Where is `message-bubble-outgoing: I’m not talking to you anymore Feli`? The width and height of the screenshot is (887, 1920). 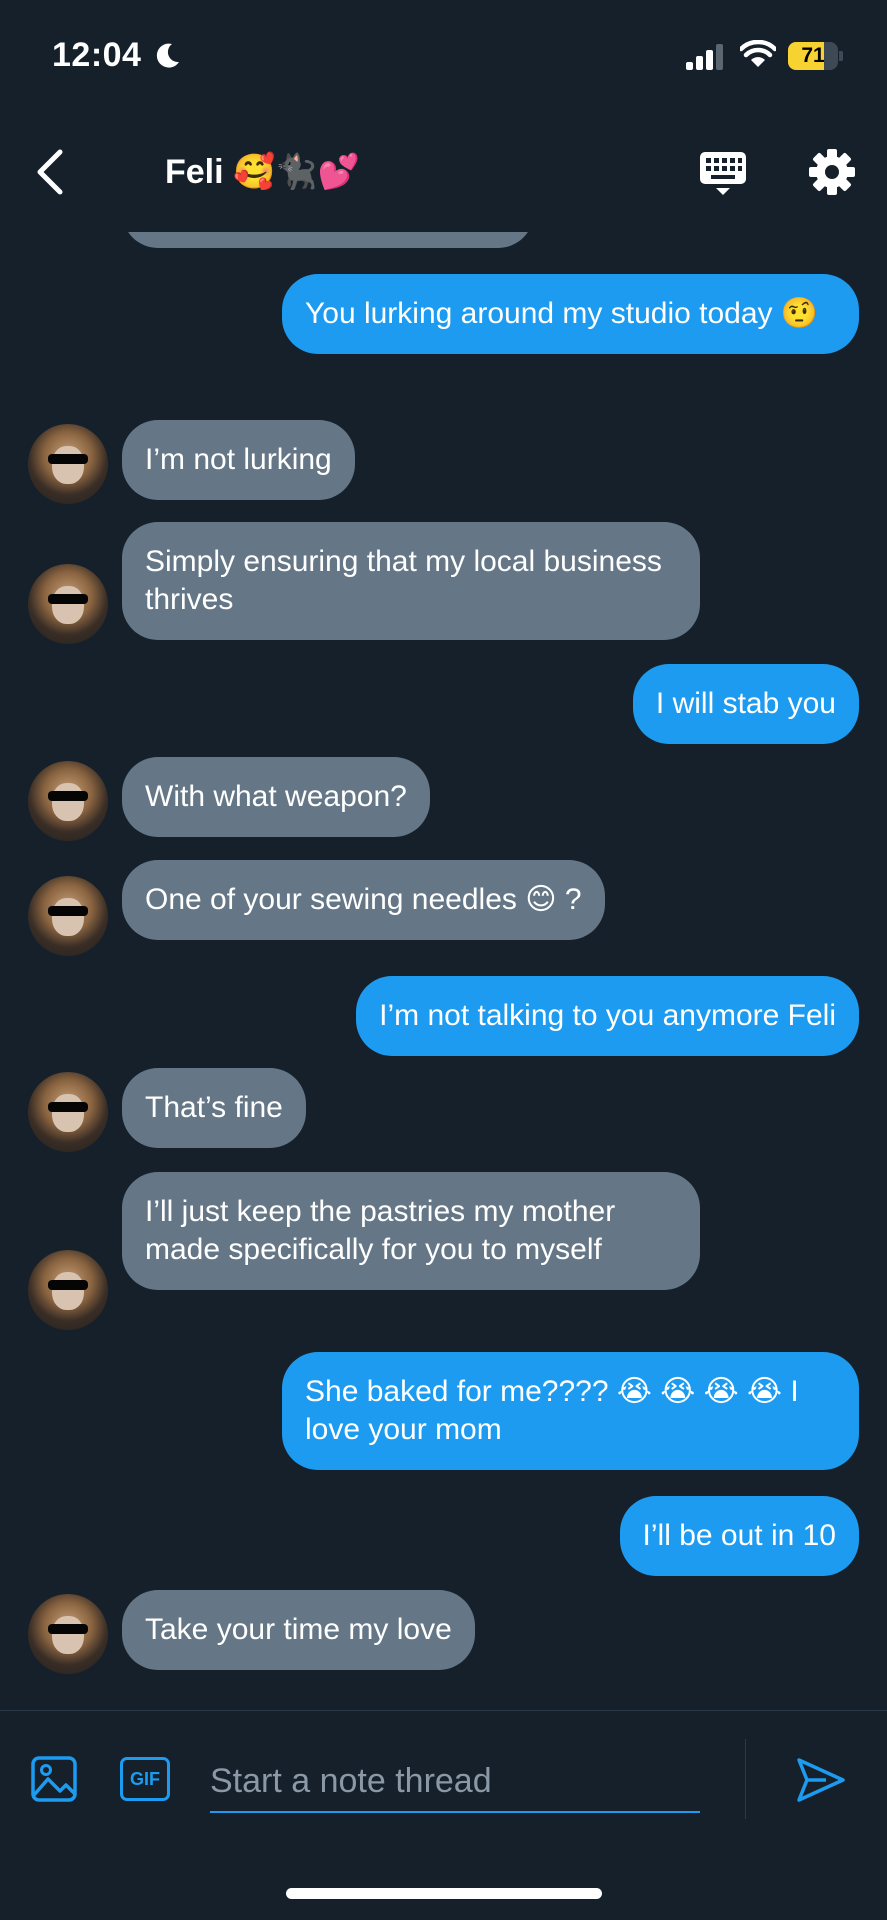
message-bubble-outgoing: I’m not talking to you anymore Feli is located at coordinates (607, 1016).